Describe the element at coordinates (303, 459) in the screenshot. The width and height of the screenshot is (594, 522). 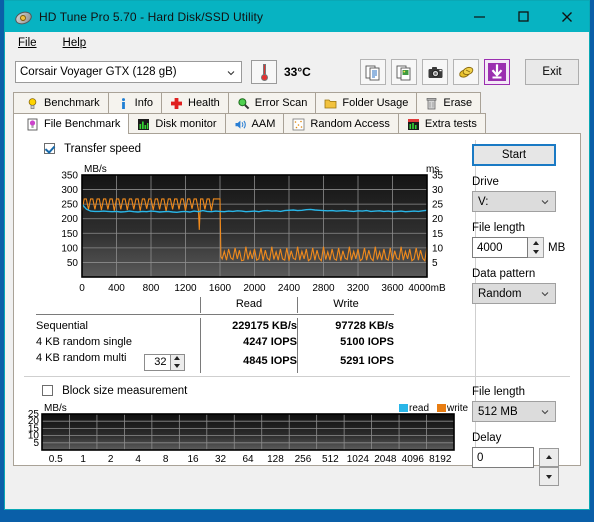
I see `svg-text: 256` at that location.